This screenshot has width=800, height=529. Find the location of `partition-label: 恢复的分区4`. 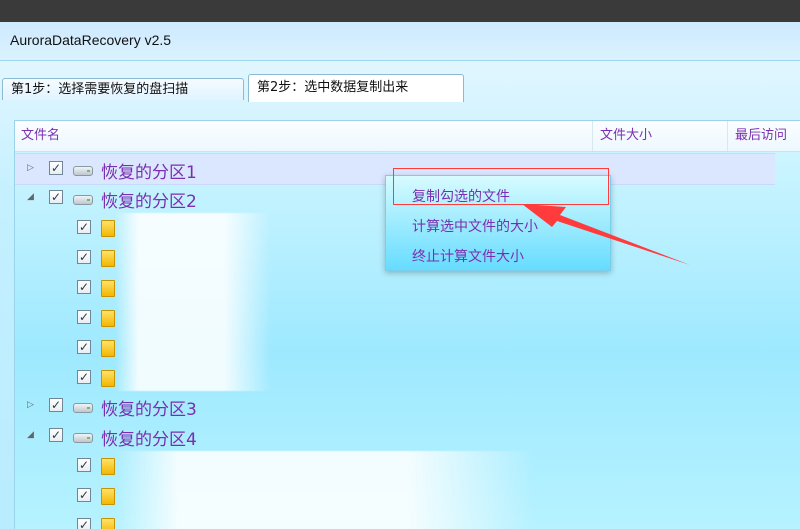

partition-label: 恢复的分区4 is located at coordinates (149, 440).